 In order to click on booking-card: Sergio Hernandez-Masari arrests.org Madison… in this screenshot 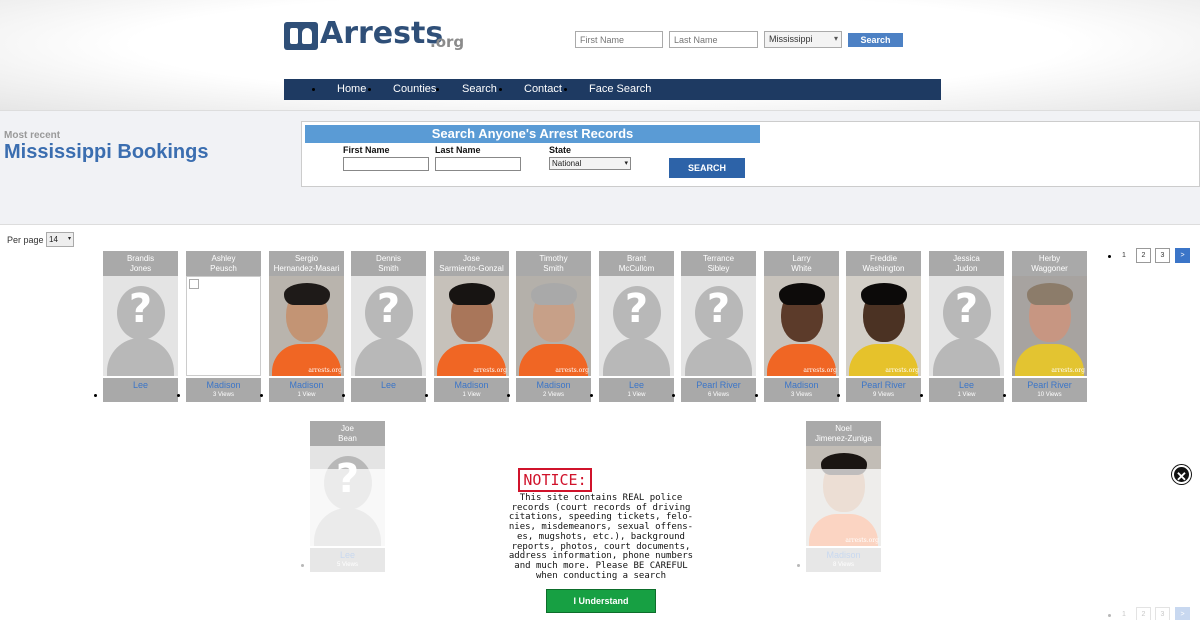, I will do `click(306, 326)`.